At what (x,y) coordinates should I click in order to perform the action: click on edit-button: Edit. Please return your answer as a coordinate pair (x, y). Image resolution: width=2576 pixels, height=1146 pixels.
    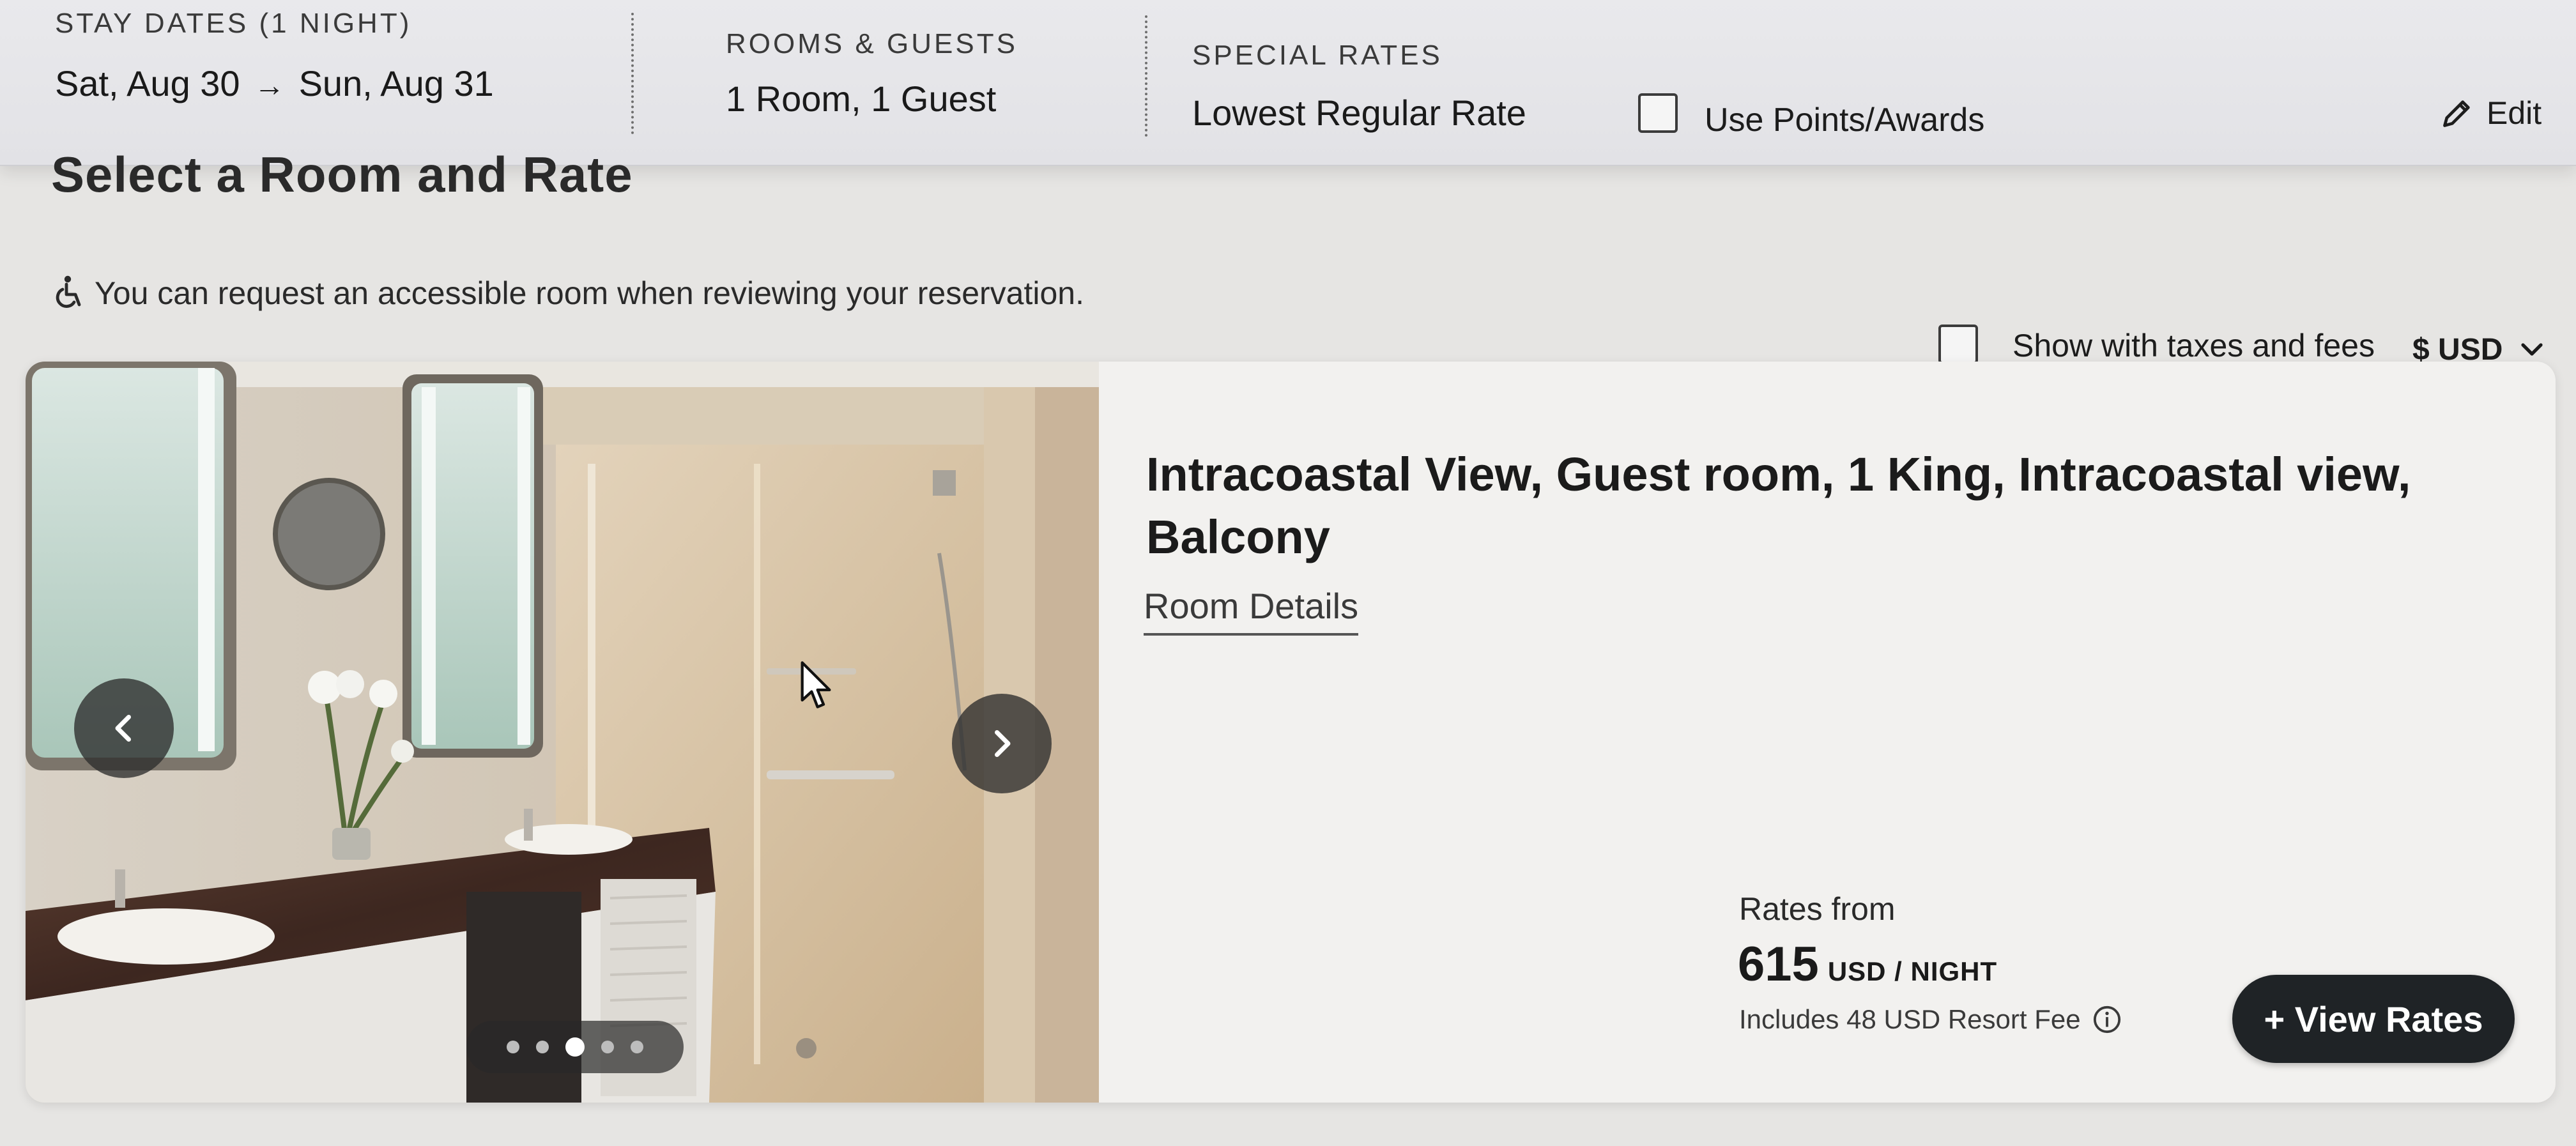
    Looking at the image, I should click on (2491, 113).